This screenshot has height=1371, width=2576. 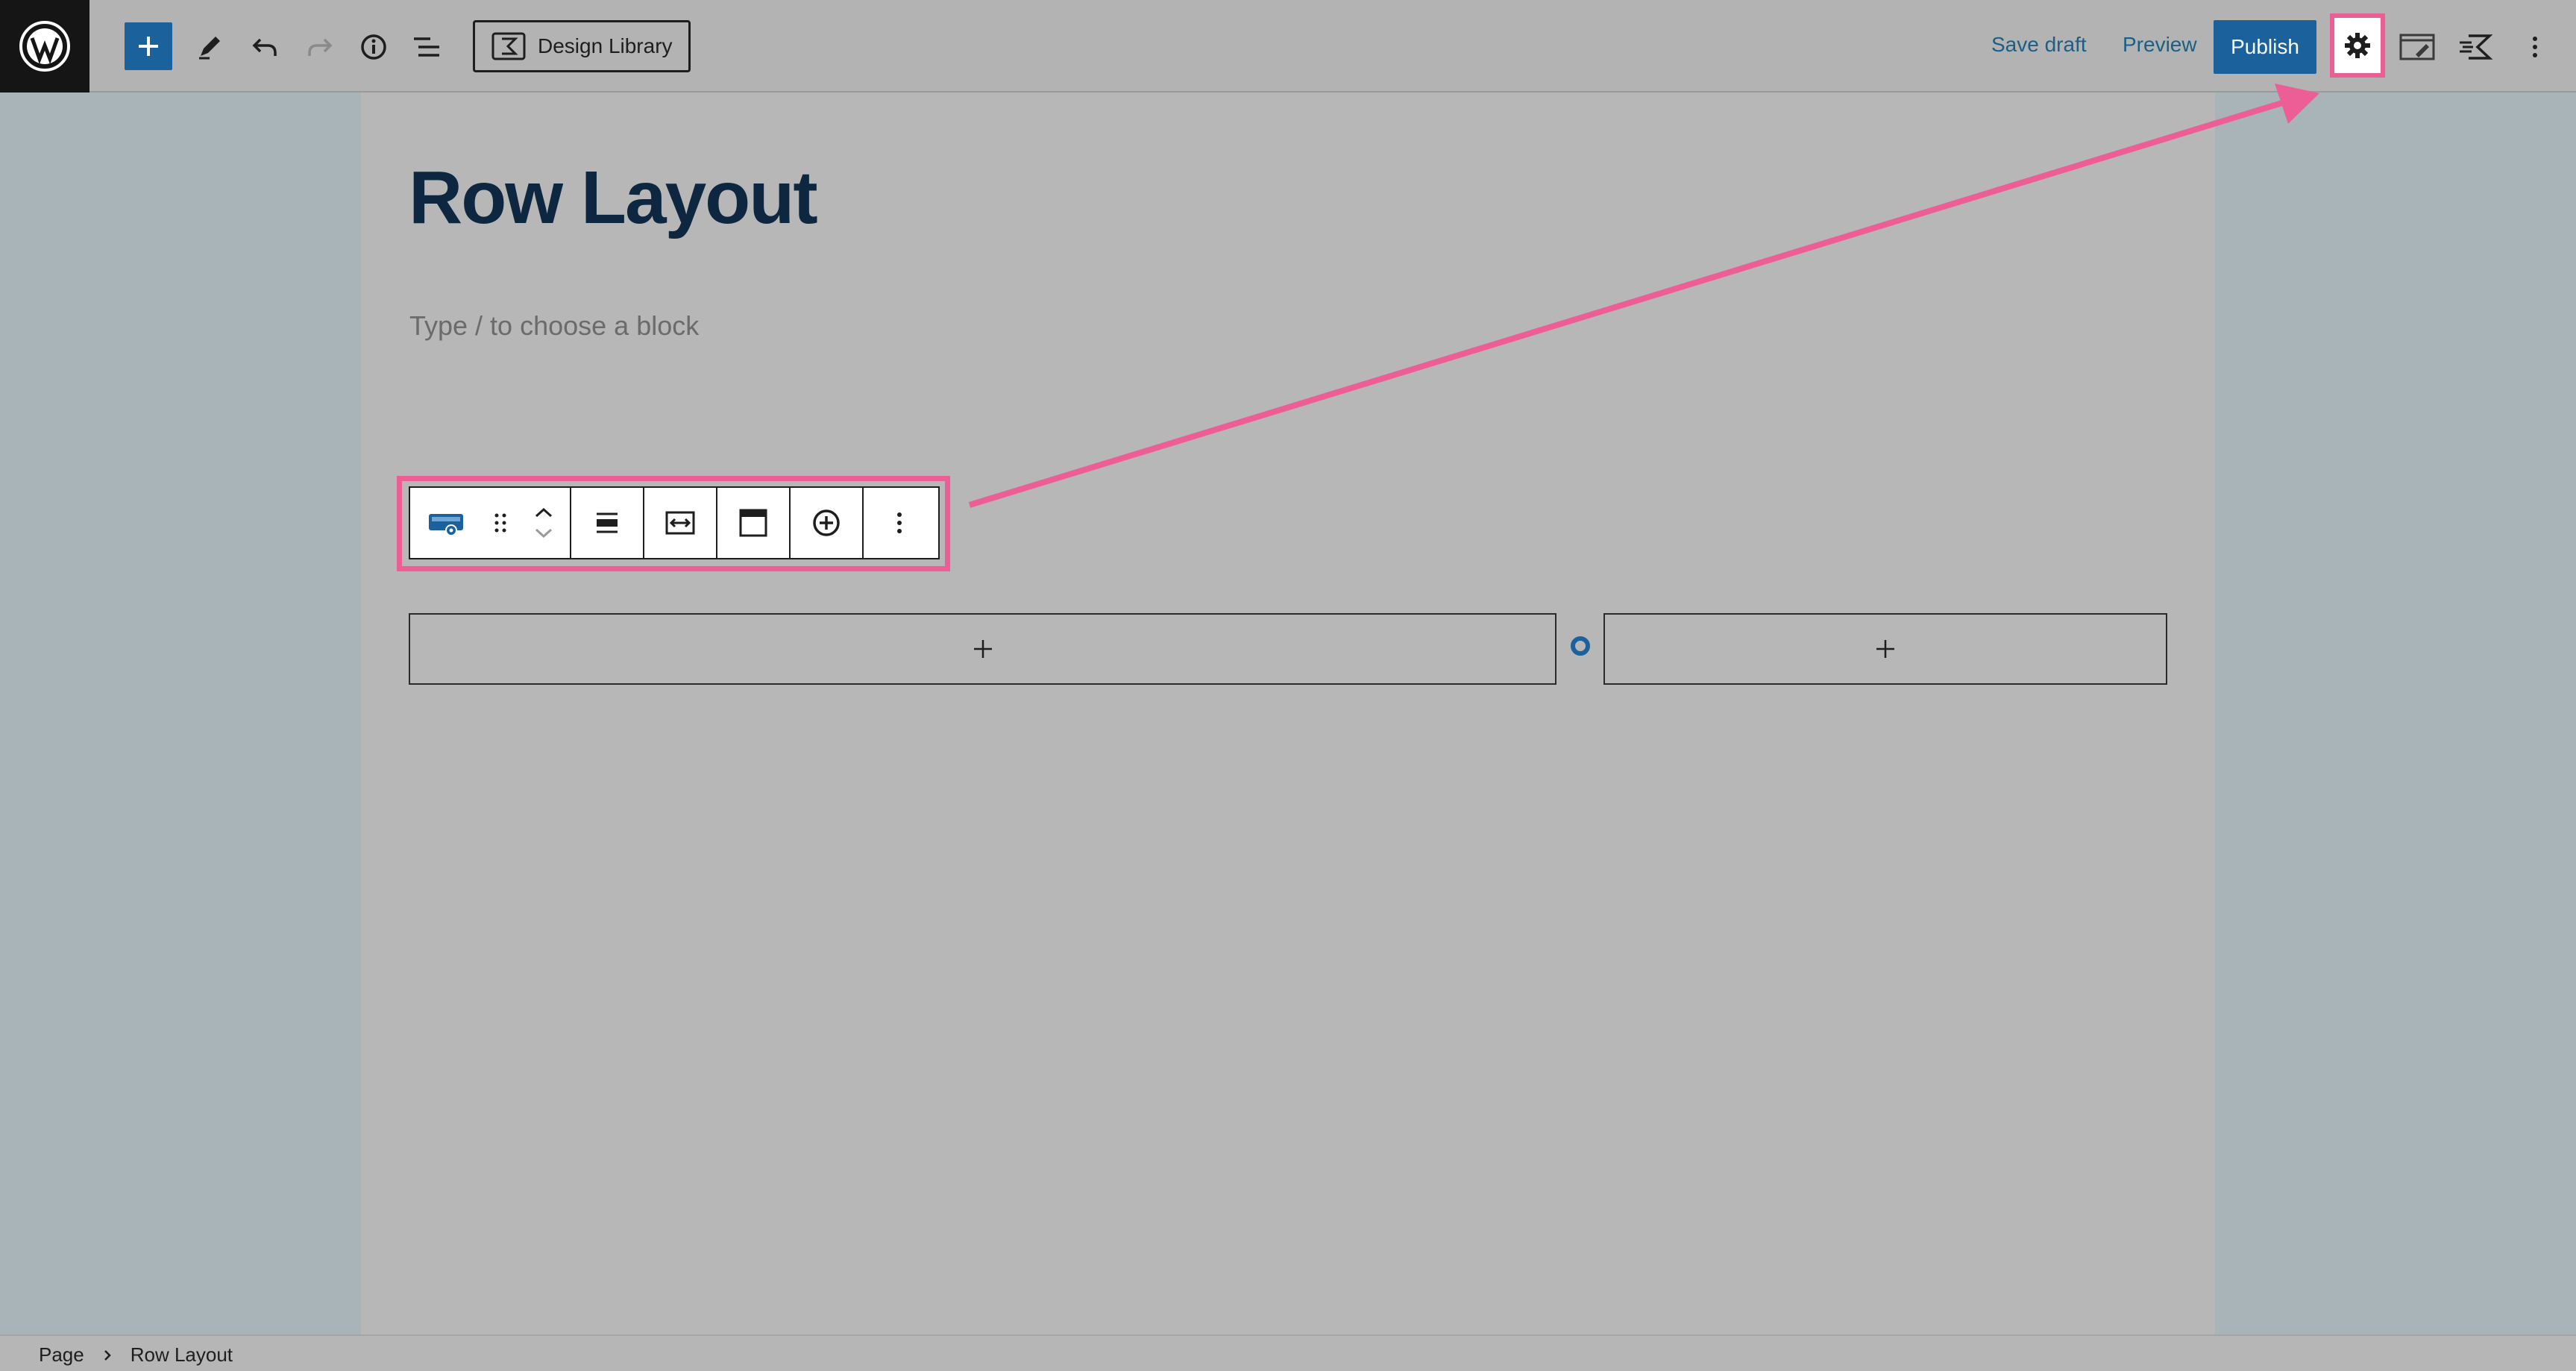 What do you see at coordinates (544, 533) in the screenshot?
I see `chevron-down-icon` at bounding box center [544, 533].